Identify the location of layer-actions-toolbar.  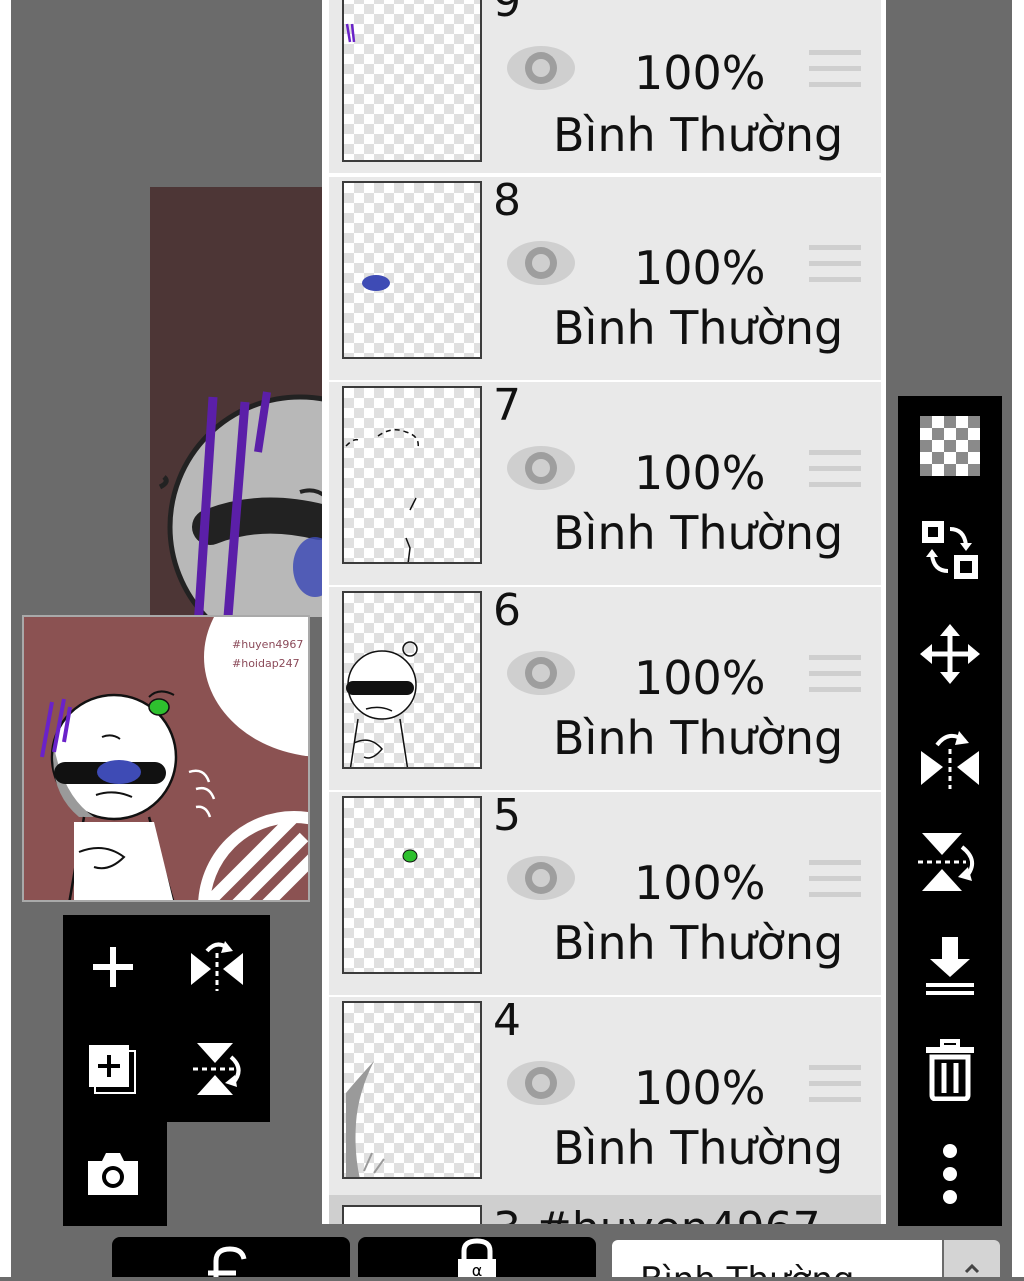
(166, 1018).